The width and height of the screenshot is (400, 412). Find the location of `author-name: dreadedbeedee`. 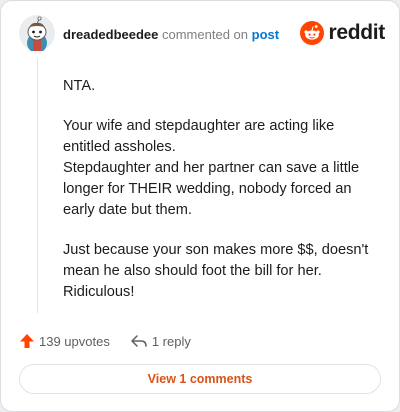

author-name: dreadedbeedee is located at coordinates (110, 34).